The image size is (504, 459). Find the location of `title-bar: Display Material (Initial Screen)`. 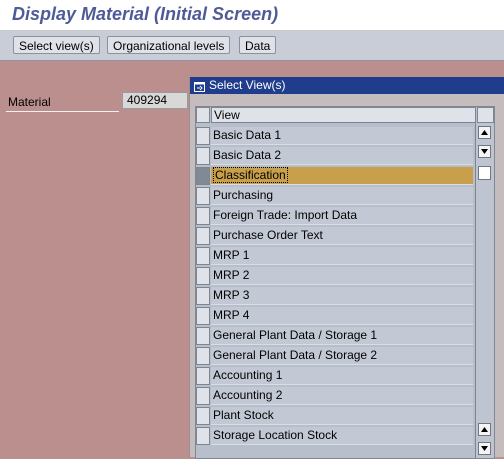

title-bar: Display Material (Initial Screen) is located at coordinates (252, 15).